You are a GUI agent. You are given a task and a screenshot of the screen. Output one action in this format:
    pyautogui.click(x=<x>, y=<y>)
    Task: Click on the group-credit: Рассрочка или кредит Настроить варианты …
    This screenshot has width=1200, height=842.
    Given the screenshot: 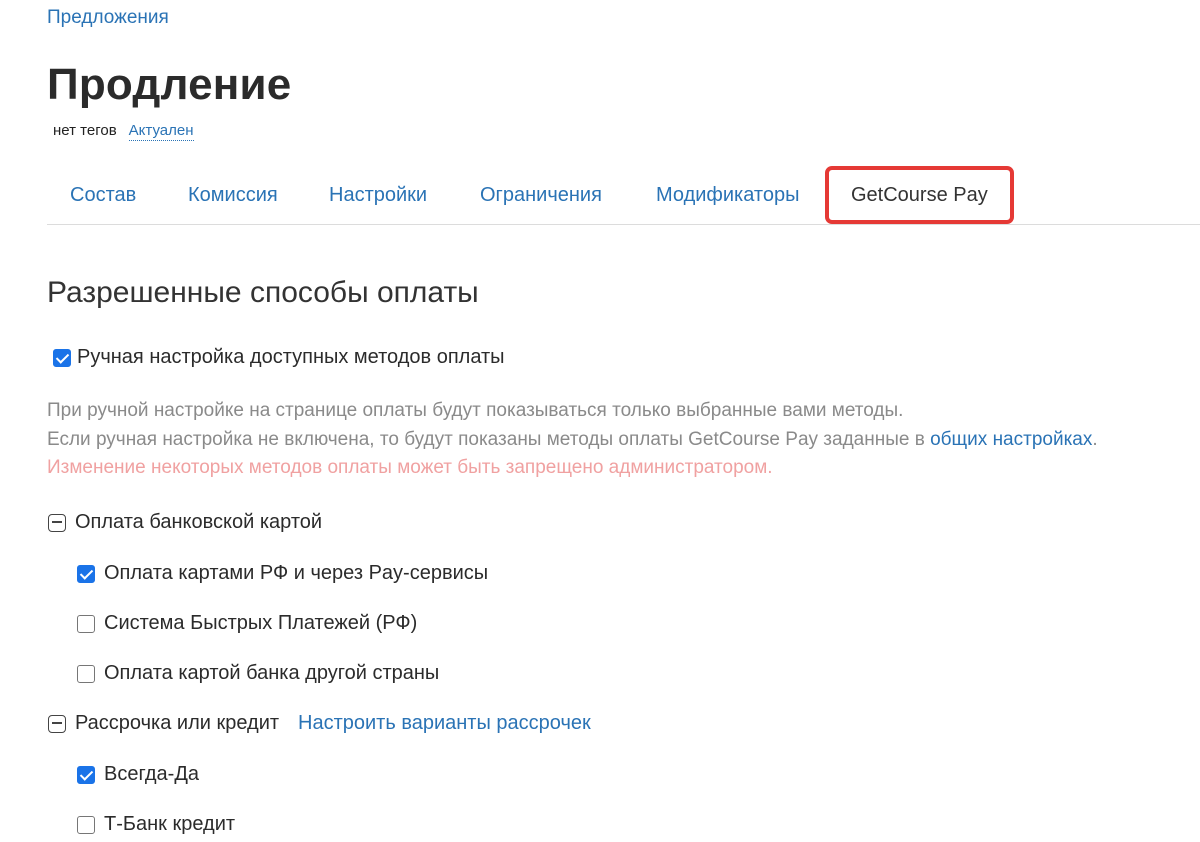 What is the action you would take?
    pyautogui.click(x=319, y=723)
    